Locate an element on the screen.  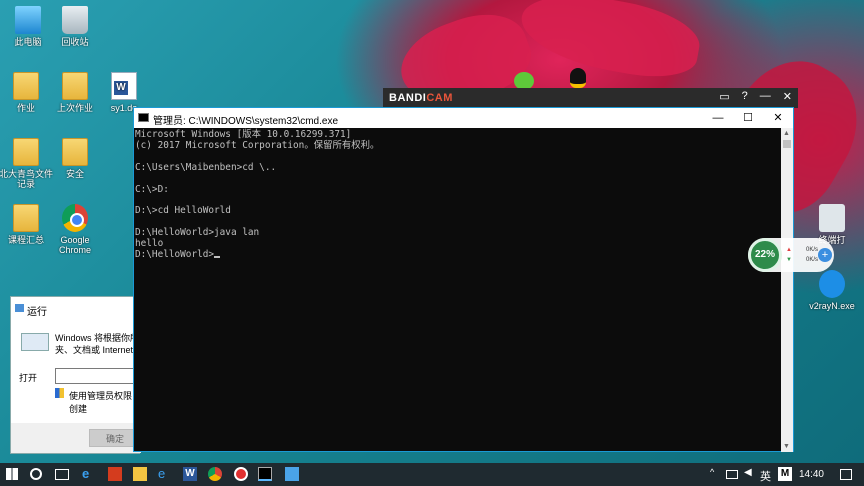
show-hidden-icons-chevron-icon: ^ is located at coordinates (717, 474).